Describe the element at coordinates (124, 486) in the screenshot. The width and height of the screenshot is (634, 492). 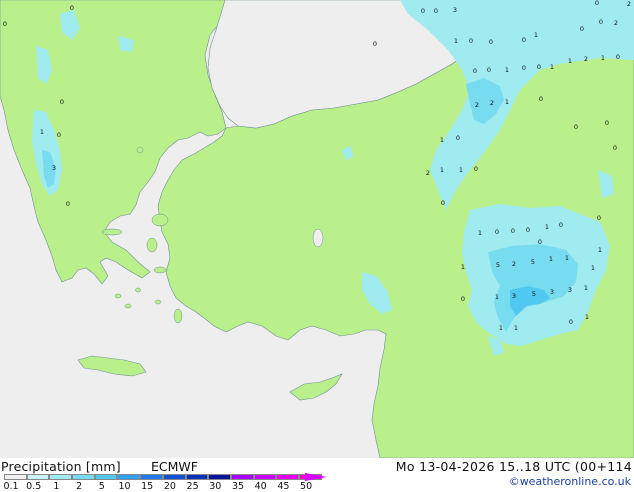
I see `scale-tick-label: 10` at that location.